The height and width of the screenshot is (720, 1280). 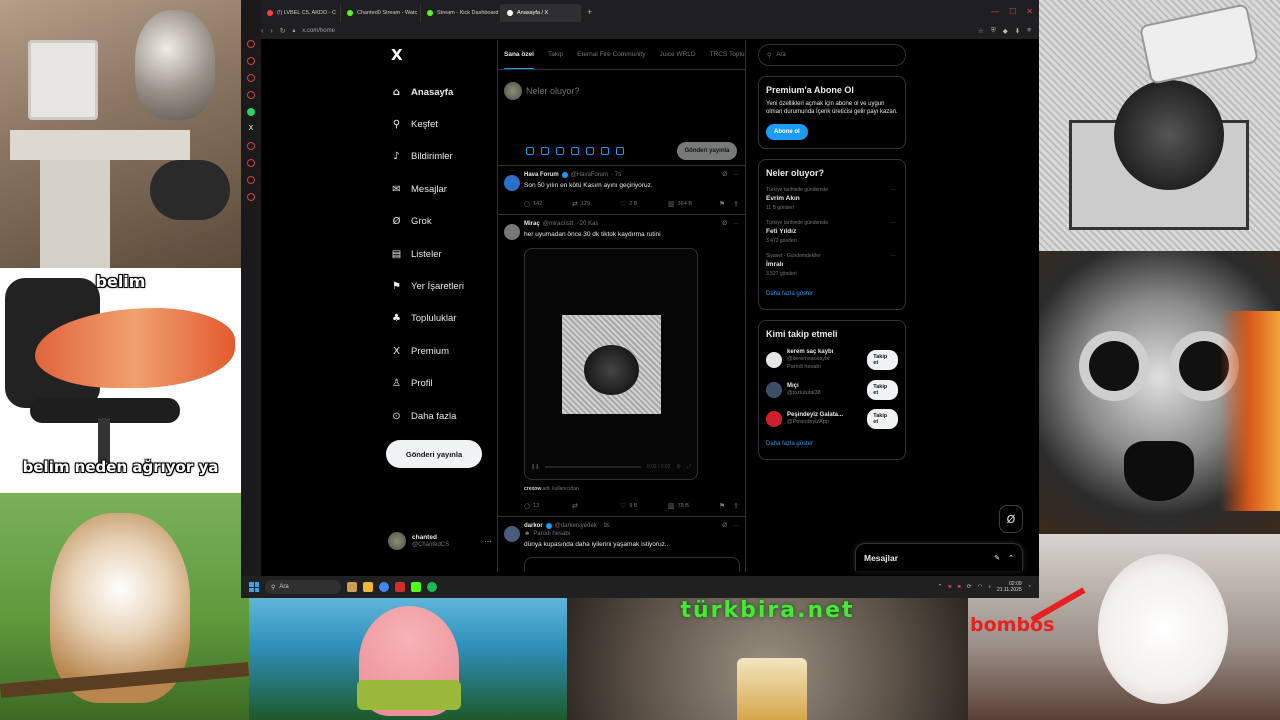 What do you see at coordinates (352, 587) in the screenshot?
I see `taskbar-app-icon` at bounding box center [352, 587].